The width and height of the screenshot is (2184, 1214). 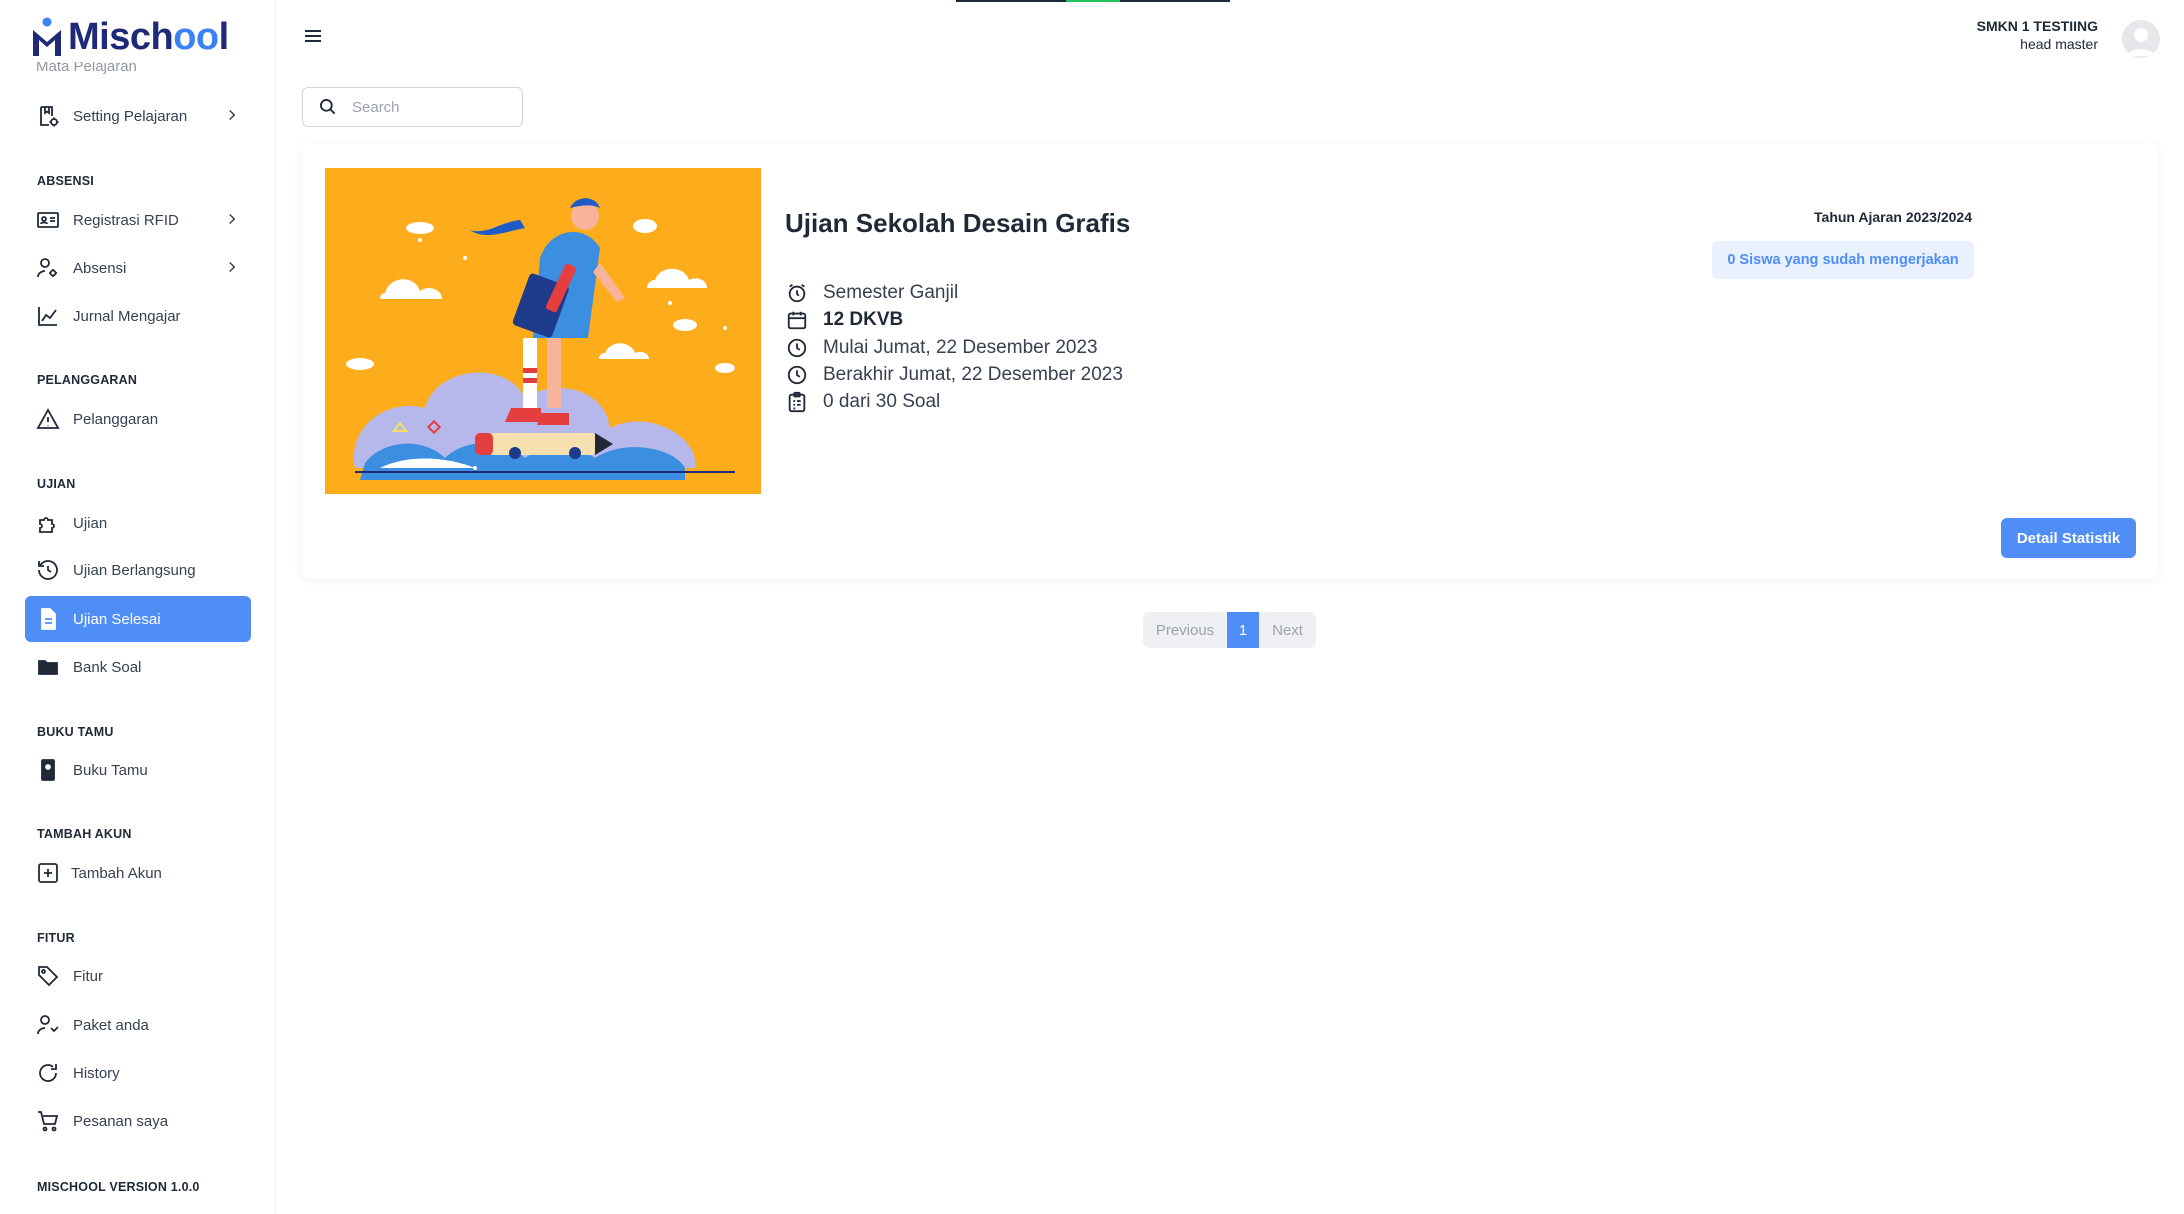 I want to click on exam-questions: 0 dari 30 Soal, so click(x=862, y=402).